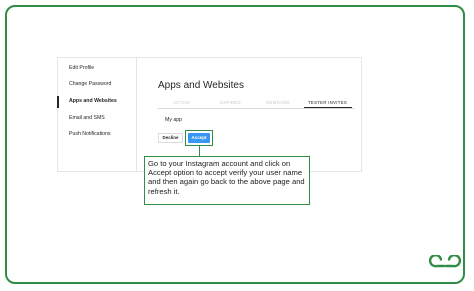  Describe the element at coordinates (278, 102) in the screenshot. I see `tab-removed: REMOVED` at that location.